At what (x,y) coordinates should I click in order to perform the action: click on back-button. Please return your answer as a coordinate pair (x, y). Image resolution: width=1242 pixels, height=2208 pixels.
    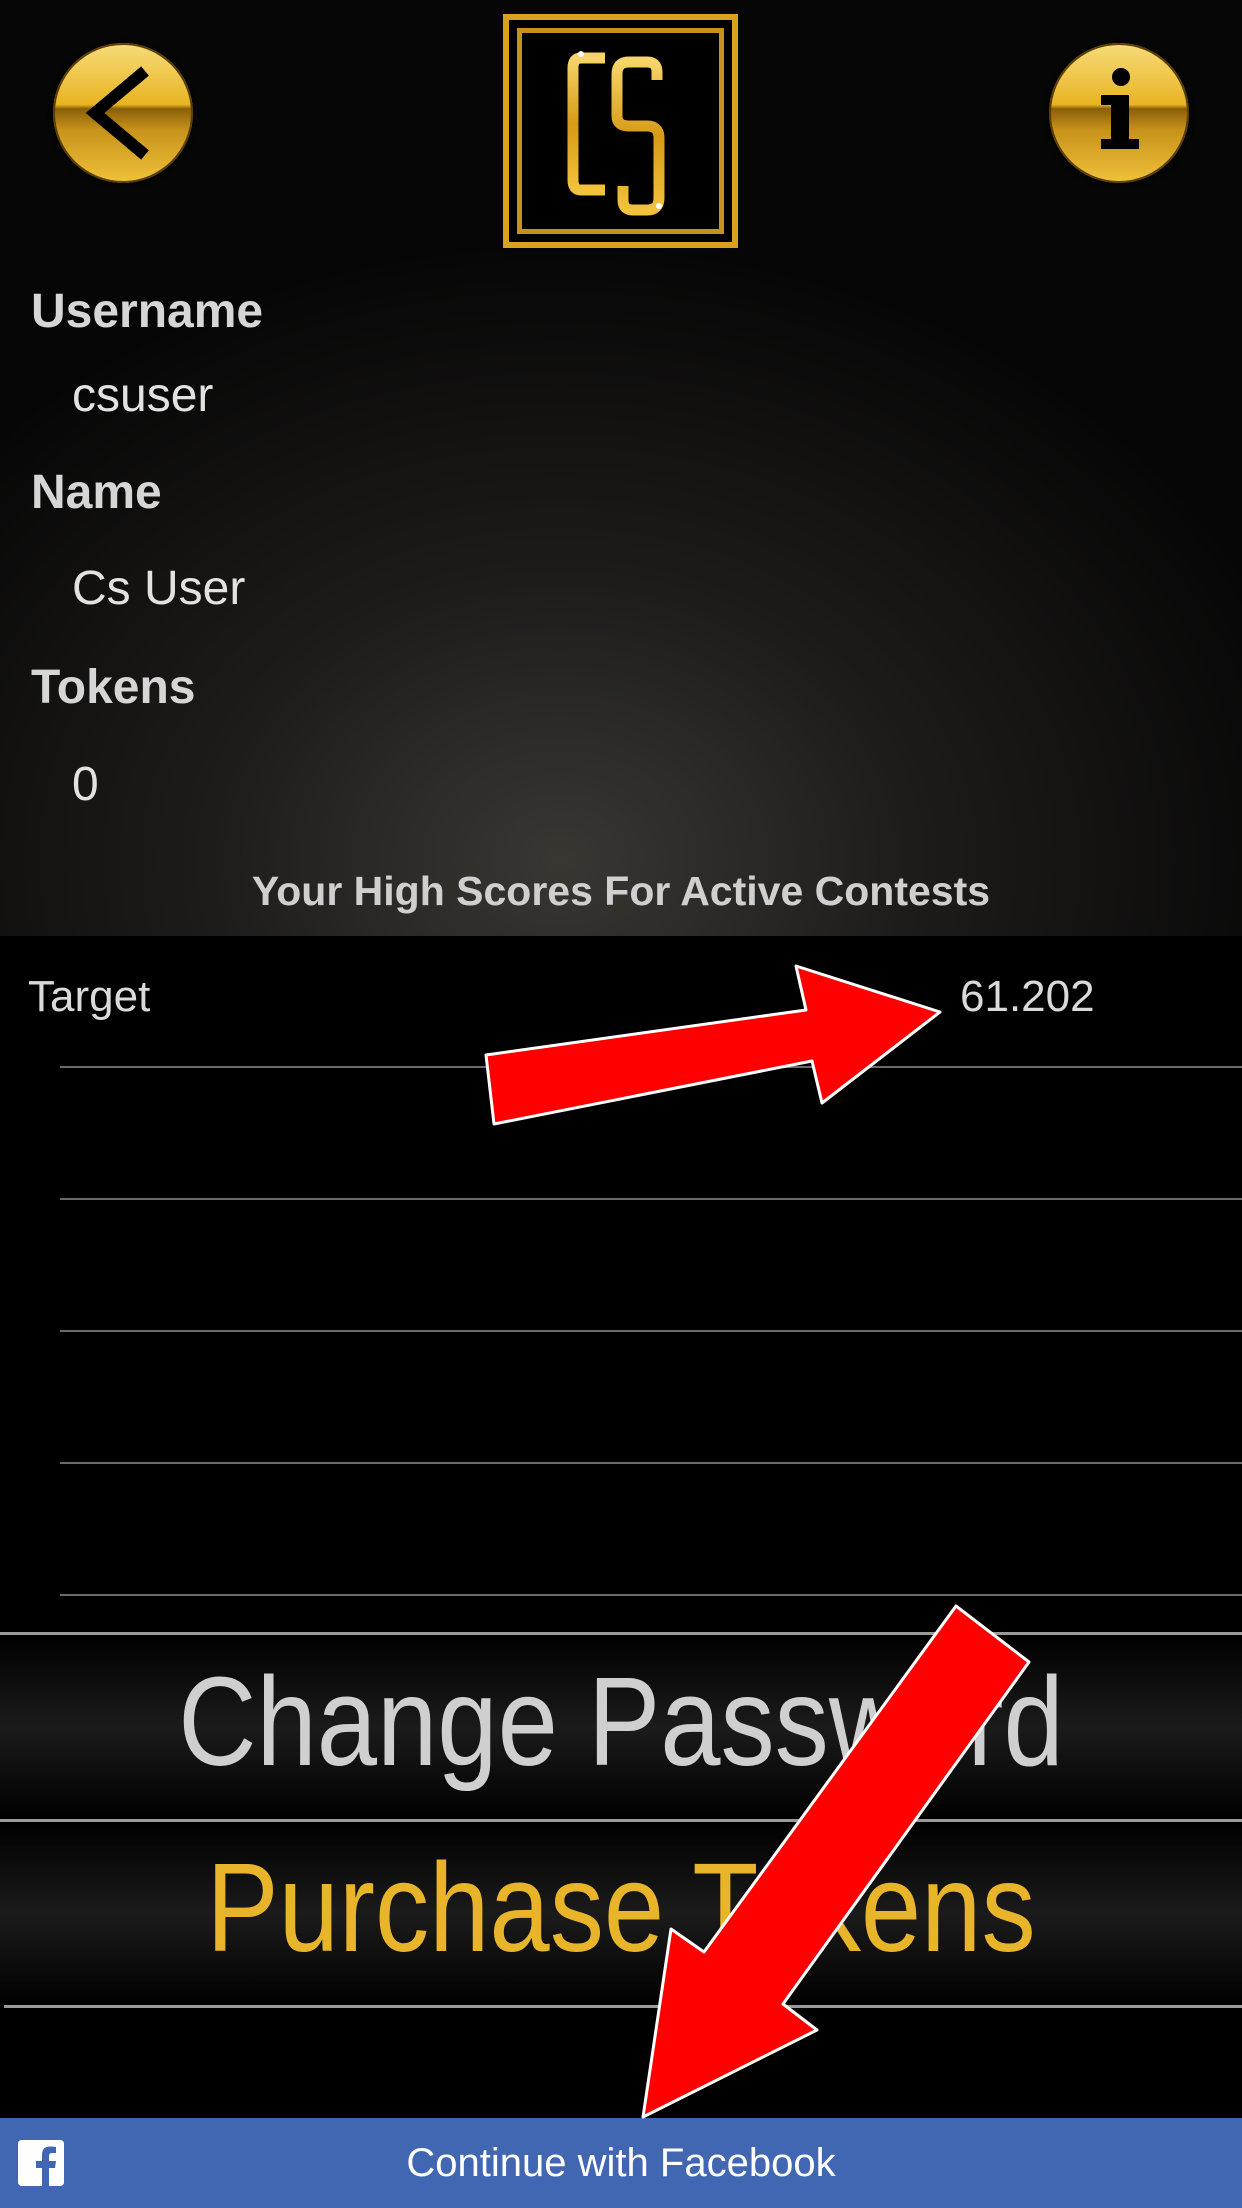
    Looking at the image, I should click on (123, 113).